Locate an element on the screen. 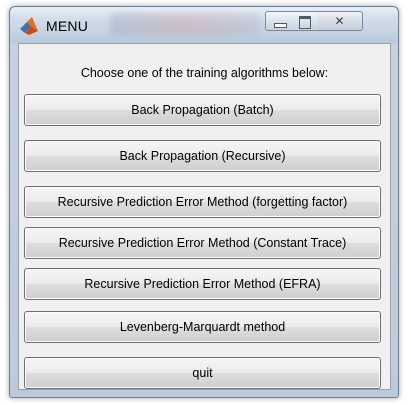  back-propagation-recursive-button: Back Propagation (Recursive) is located at coordinates (202, 156).